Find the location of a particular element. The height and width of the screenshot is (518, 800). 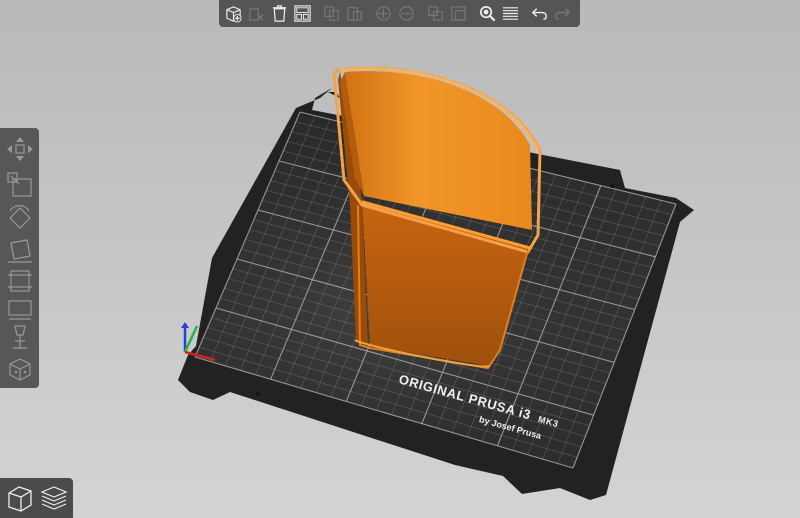

delete-icon is located at coordinates (256, 14).